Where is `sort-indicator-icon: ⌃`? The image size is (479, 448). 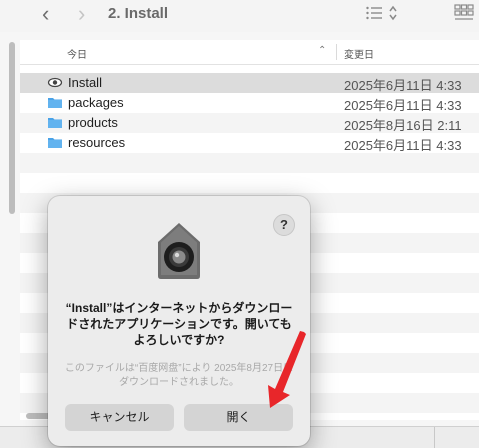
sort-indicator-icon: ⌃ is located at coordinates (322, 50).